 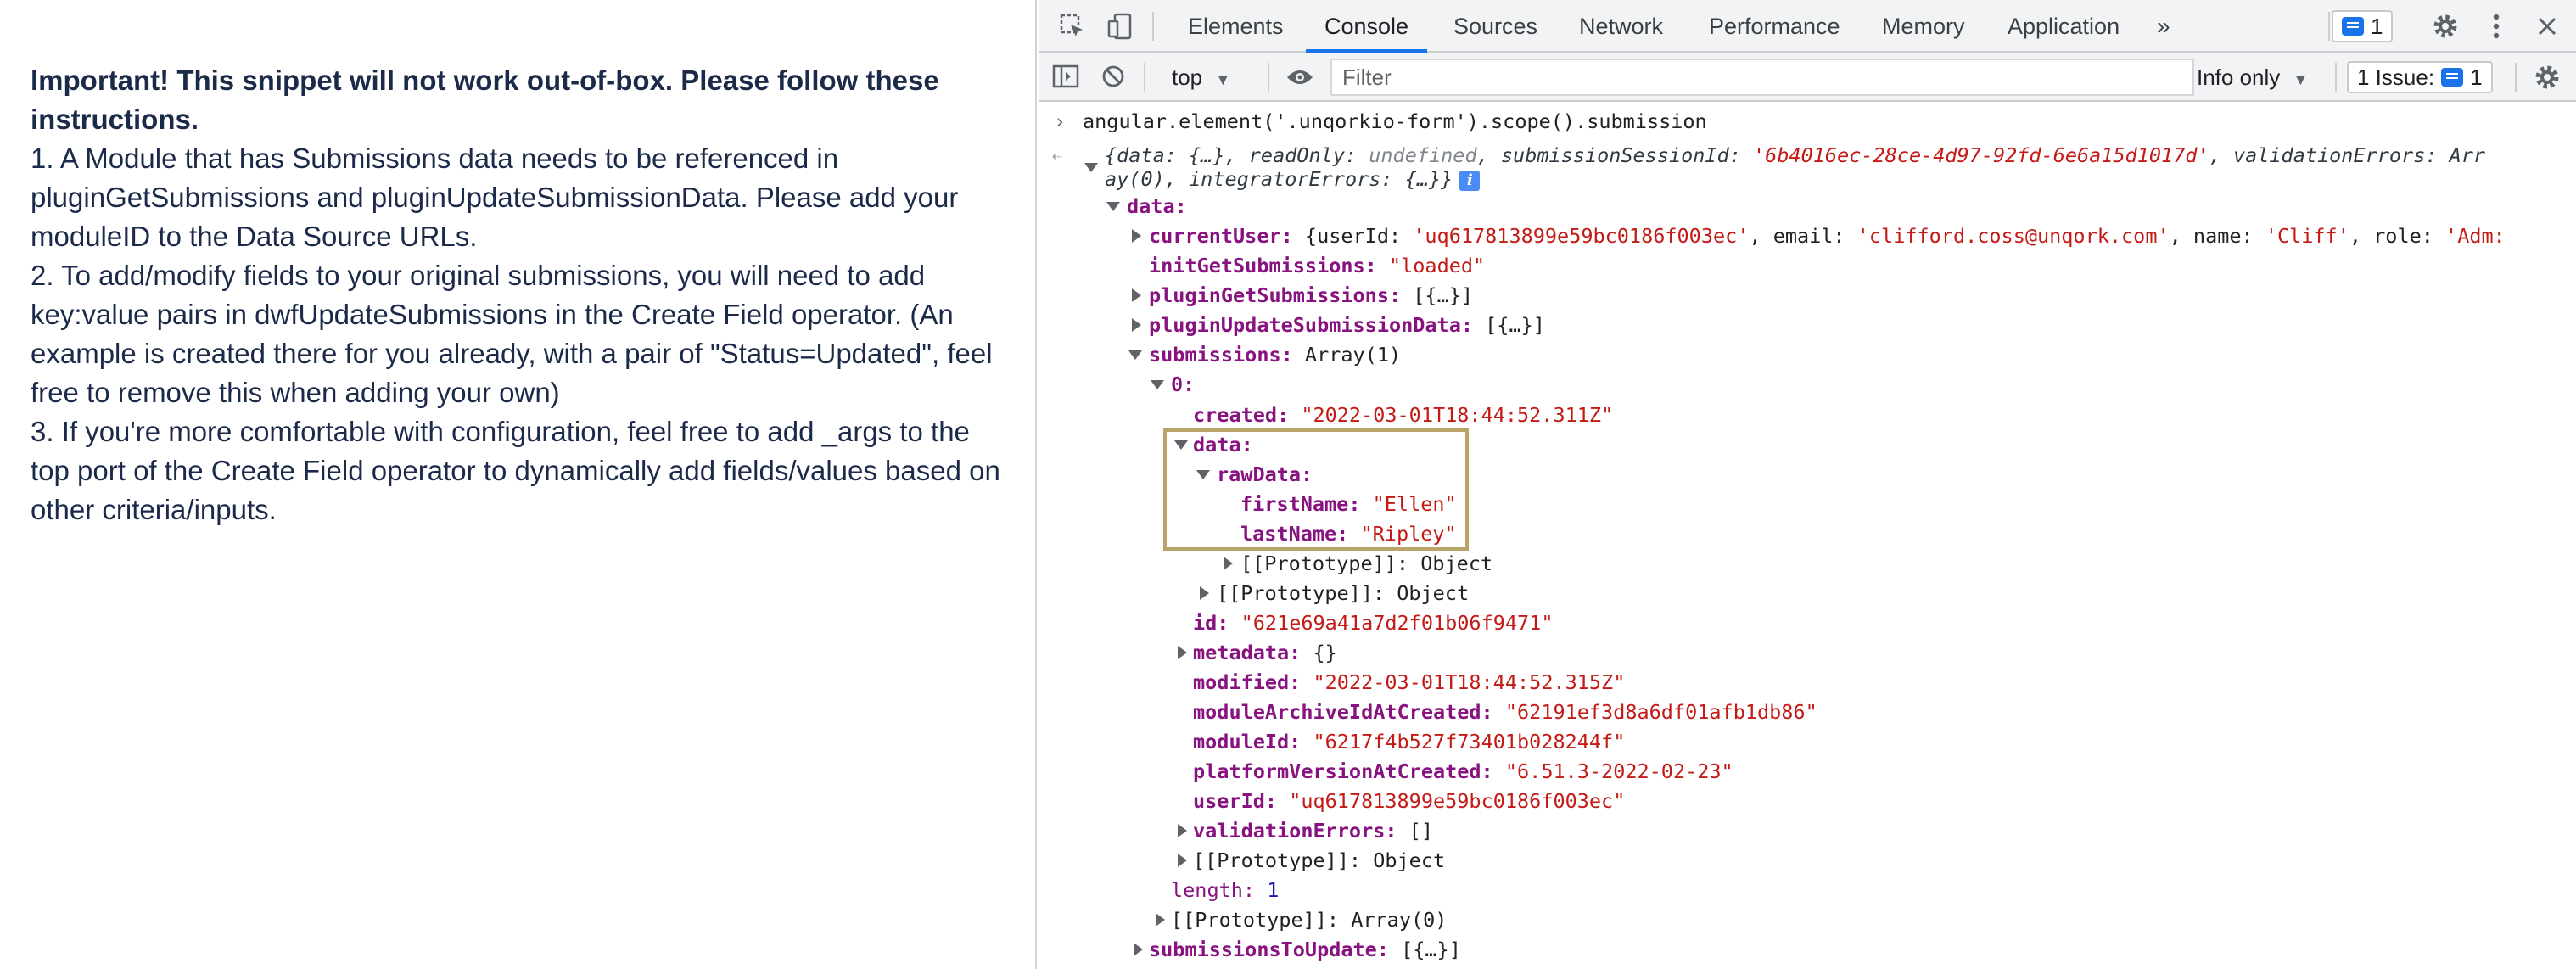 I want to click on issues-label: 1 Issue:, so click(x=2396, y=77).